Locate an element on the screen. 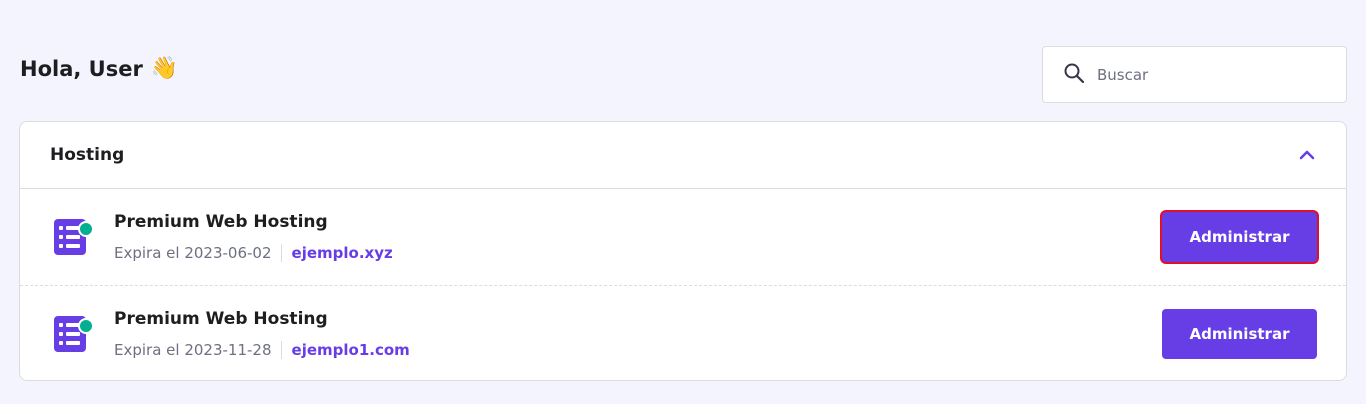  greeting-heading: Hola, User 👋 is located at coordinates (99, 68).